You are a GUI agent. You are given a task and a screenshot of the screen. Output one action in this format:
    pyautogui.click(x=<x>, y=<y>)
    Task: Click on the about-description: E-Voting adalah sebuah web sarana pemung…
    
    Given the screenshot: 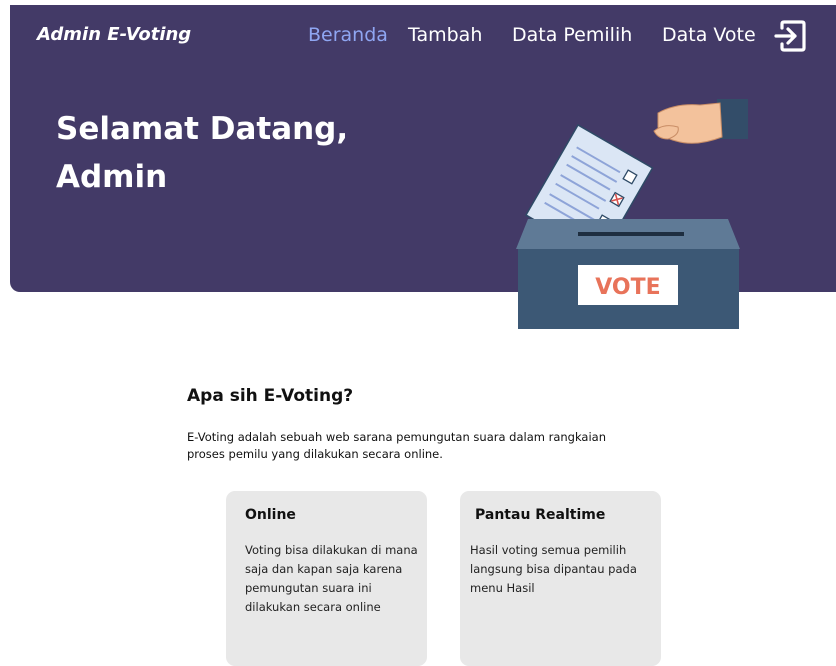 What is the action you would take?
    pyautogui.click(x=397, y=445)
    